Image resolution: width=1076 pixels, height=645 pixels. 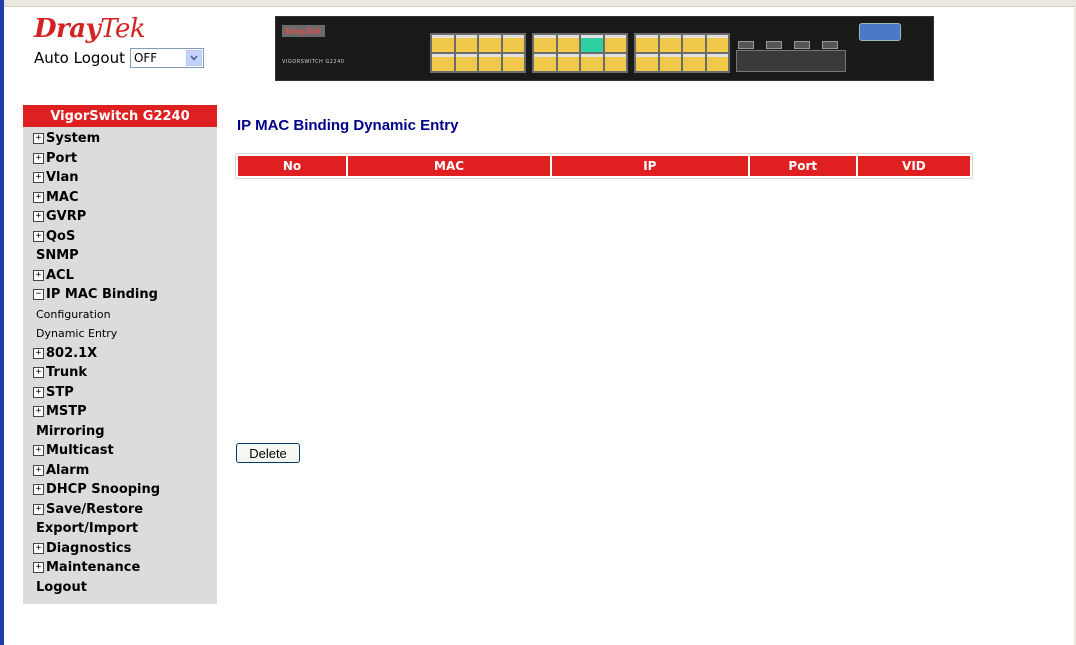 What do you see at coordinates (62, 197) in the screenshot?
I see `sidebar-item-label: MAC` at bounding box center [62, 197].